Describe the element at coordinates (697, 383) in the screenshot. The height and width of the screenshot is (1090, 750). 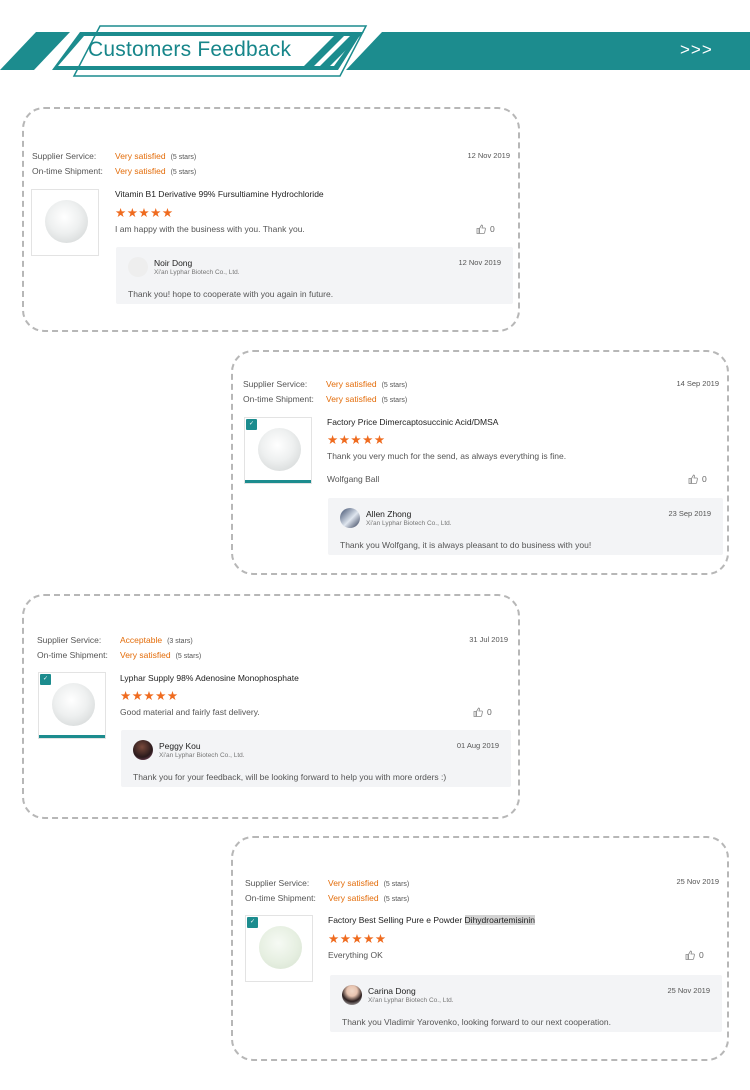
I see `review-date: 14 Sep 2019` at that location.